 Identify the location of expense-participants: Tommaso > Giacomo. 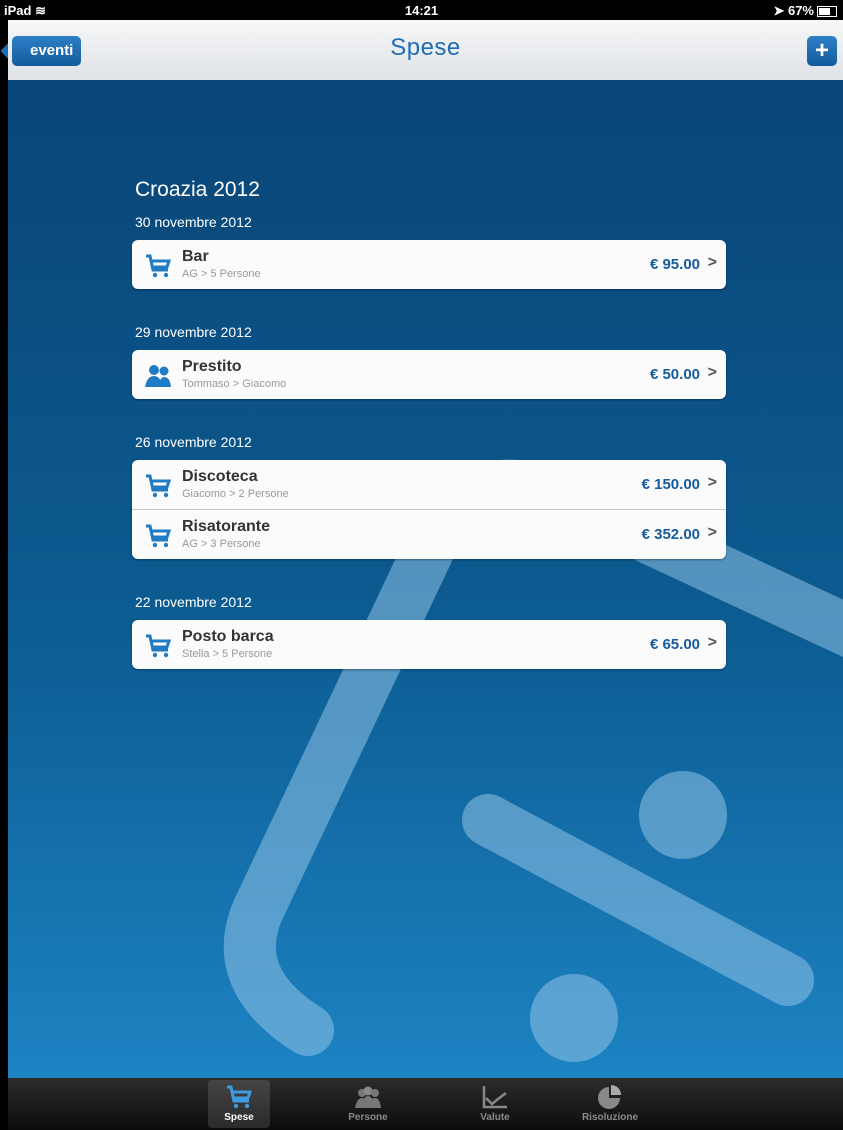
(234, 384).